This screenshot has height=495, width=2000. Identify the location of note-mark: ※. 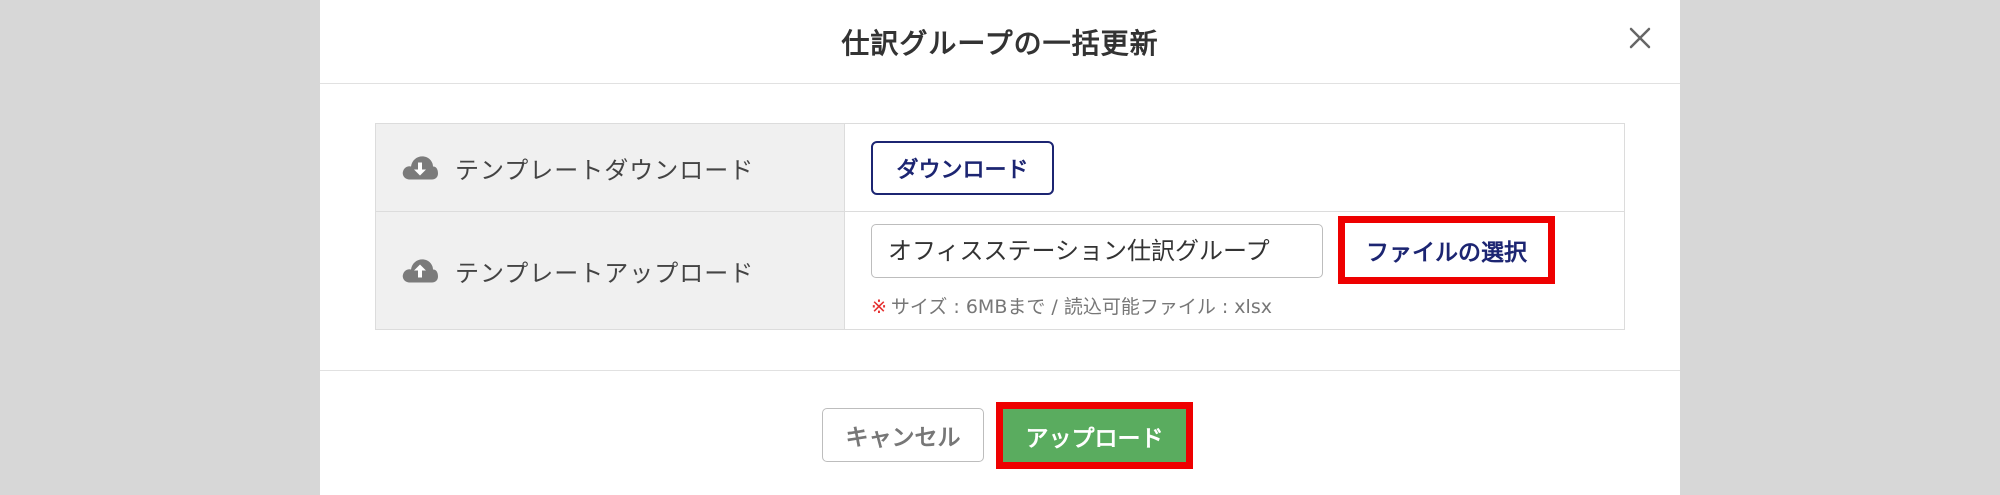
(879, 307).